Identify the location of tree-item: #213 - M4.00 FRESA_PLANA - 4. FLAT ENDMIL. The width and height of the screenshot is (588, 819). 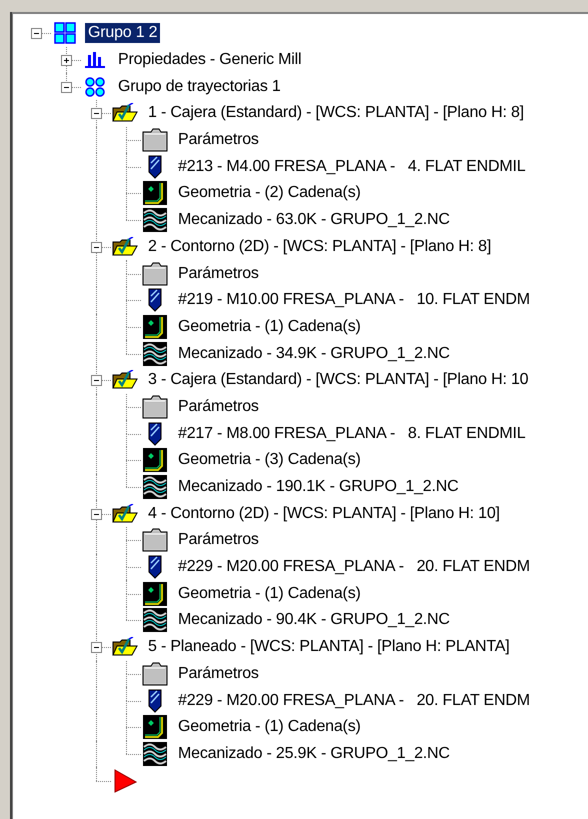
(351, 166).